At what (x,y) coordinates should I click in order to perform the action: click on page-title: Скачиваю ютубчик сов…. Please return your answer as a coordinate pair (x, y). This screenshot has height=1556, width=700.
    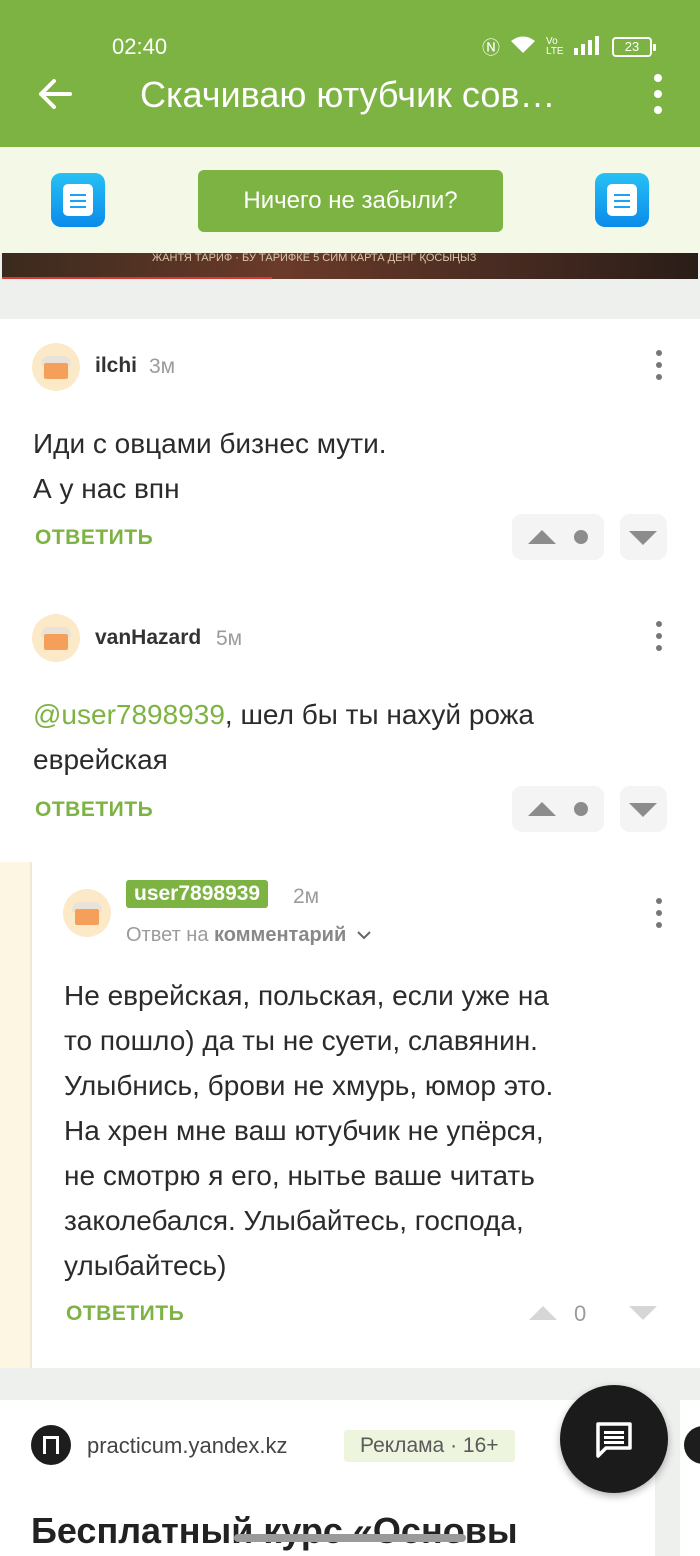
    Looking at the image, I should click on (348, 94).